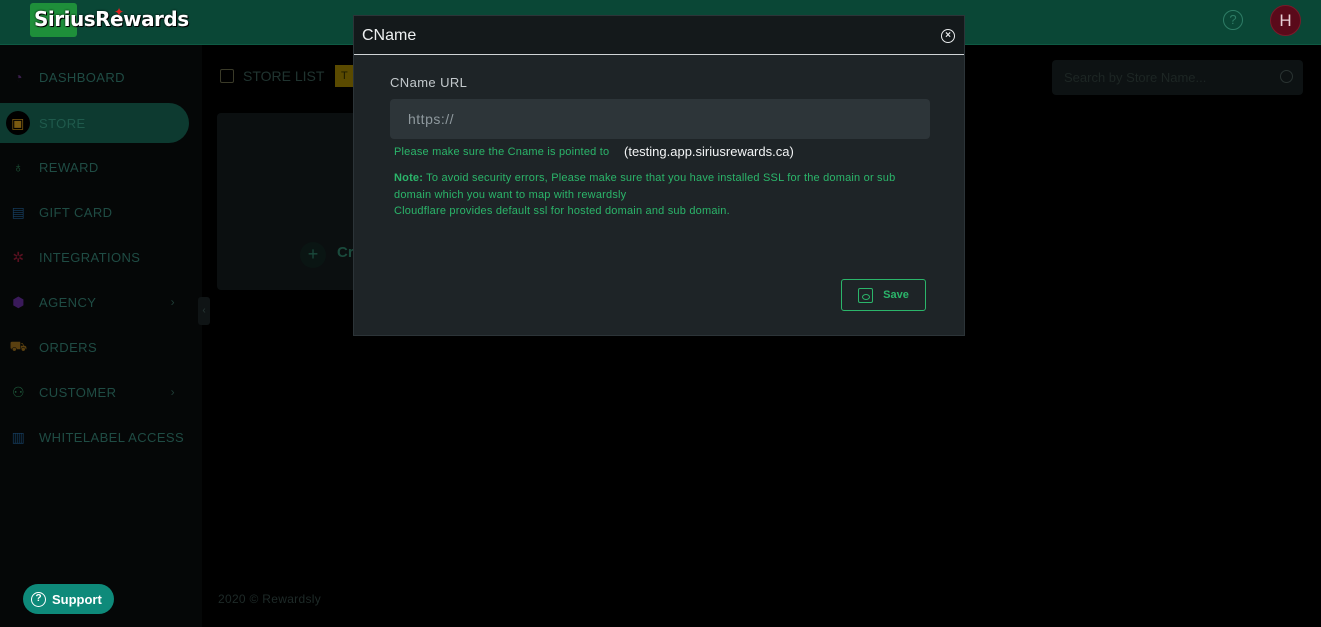 This screenshot has width=1321, height=627. Describe the element at coordinates (68, 302) in the screenshot. I see `sidebar-item-label: AGENCY` at that location.